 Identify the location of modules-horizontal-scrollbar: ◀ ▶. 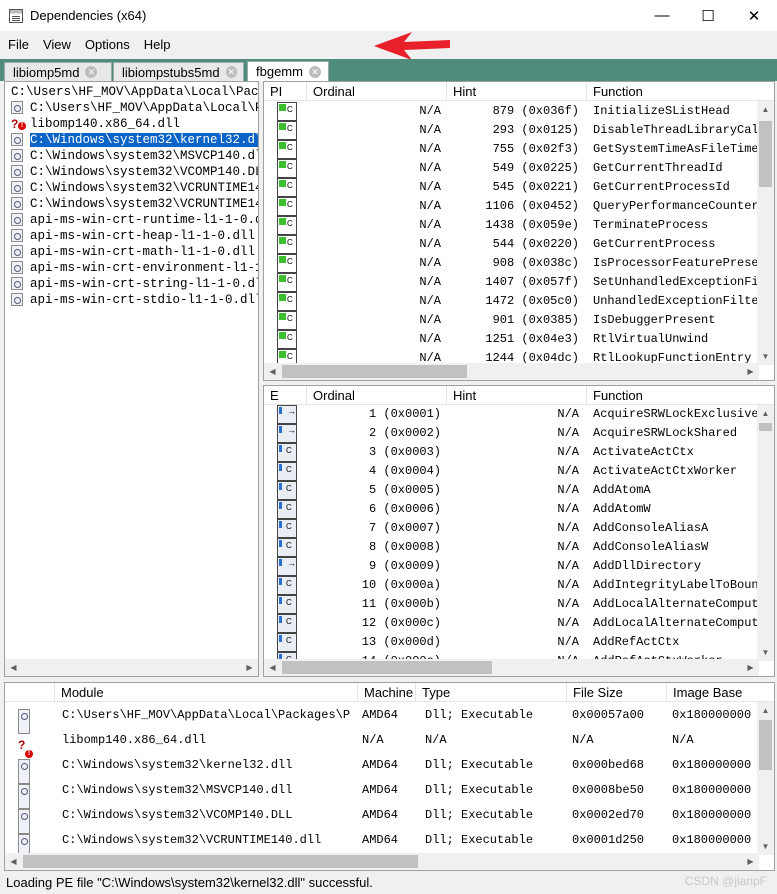
(382, 861).